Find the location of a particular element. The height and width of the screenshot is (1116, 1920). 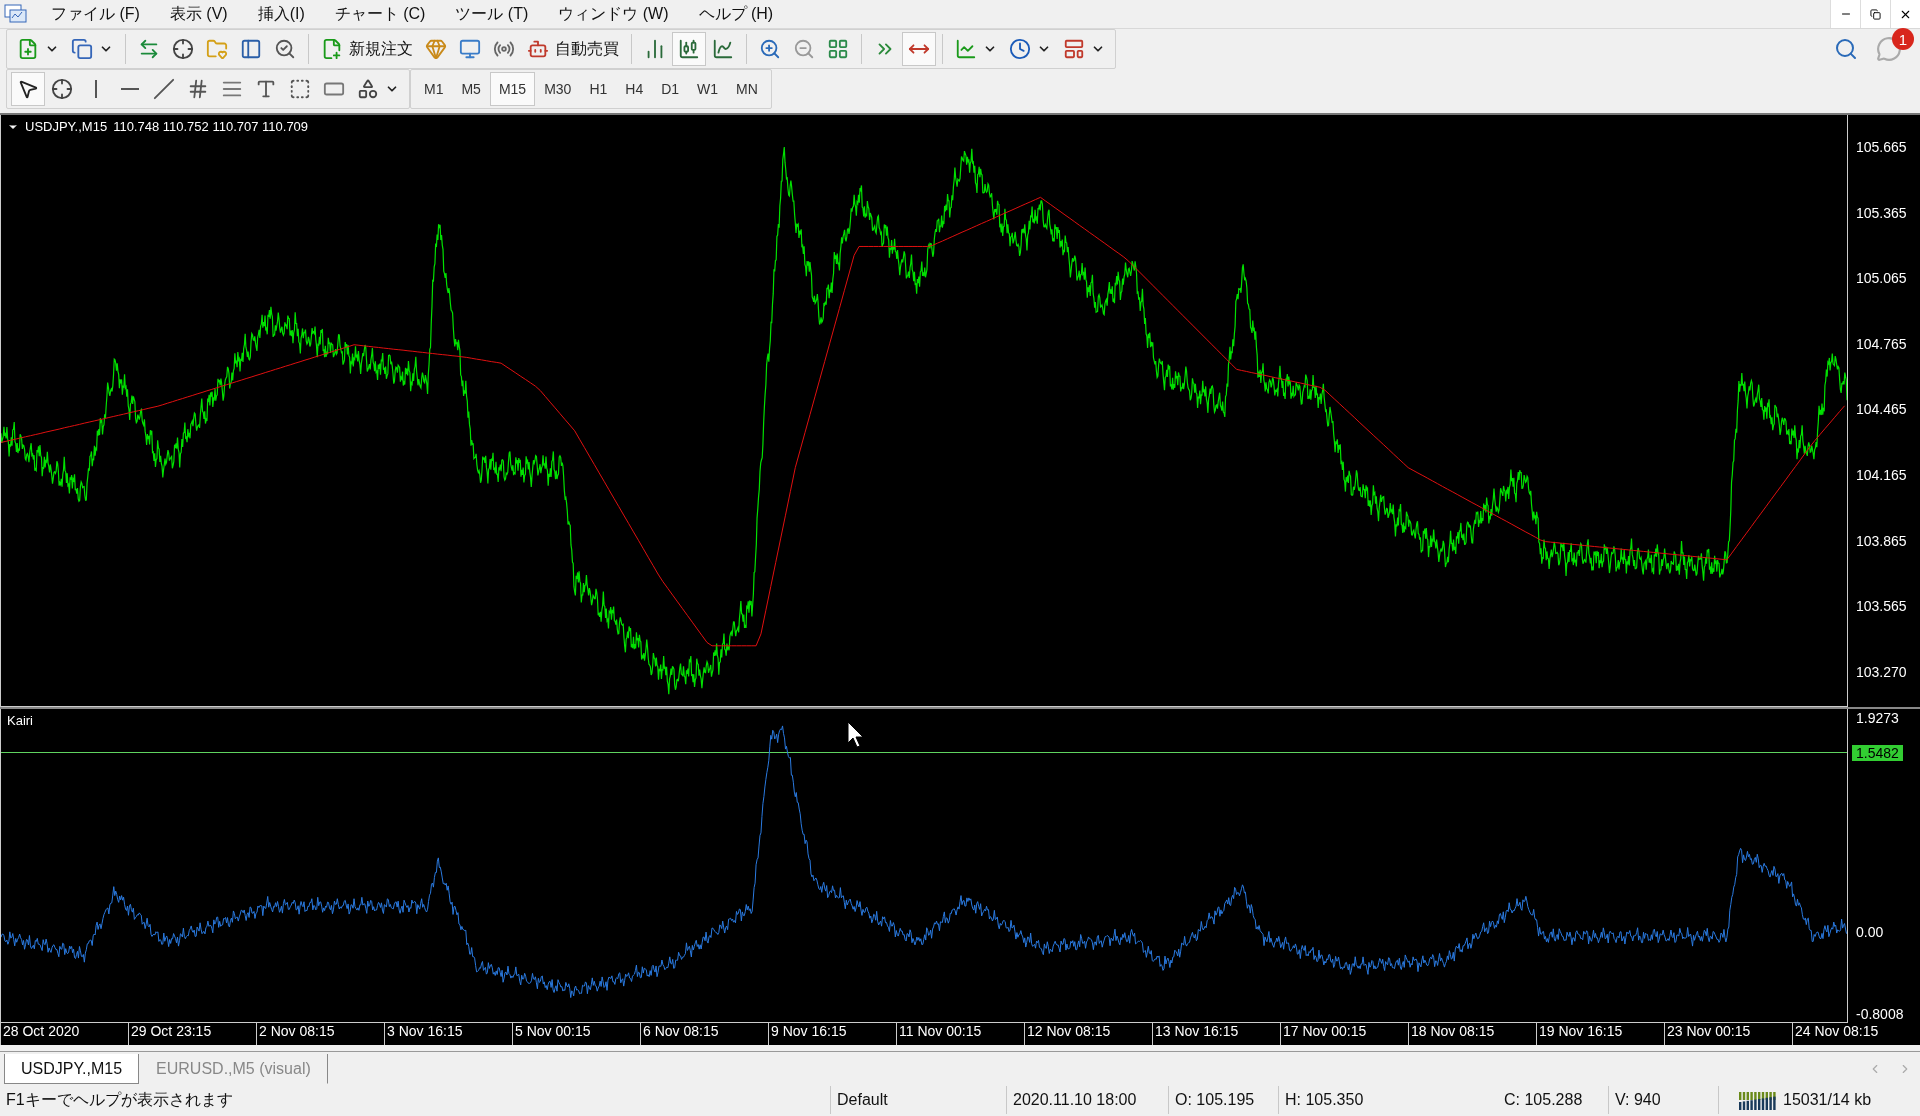

search-icon is located at coordinates (1846, 49).